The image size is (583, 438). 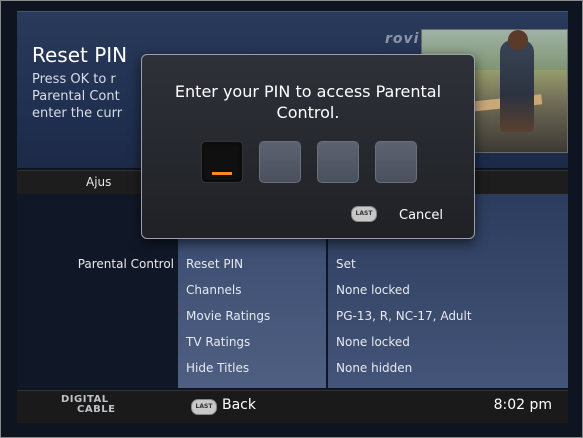 What do you see at coordinates (374, 368) in the screenshot?
I see `value-hide-titles: None hidden` at bounding box center [374, 368].